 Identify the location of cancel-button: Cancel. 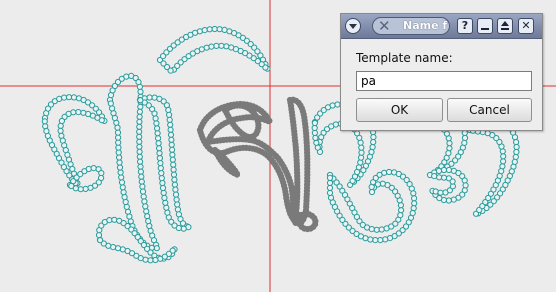
(489, 110).